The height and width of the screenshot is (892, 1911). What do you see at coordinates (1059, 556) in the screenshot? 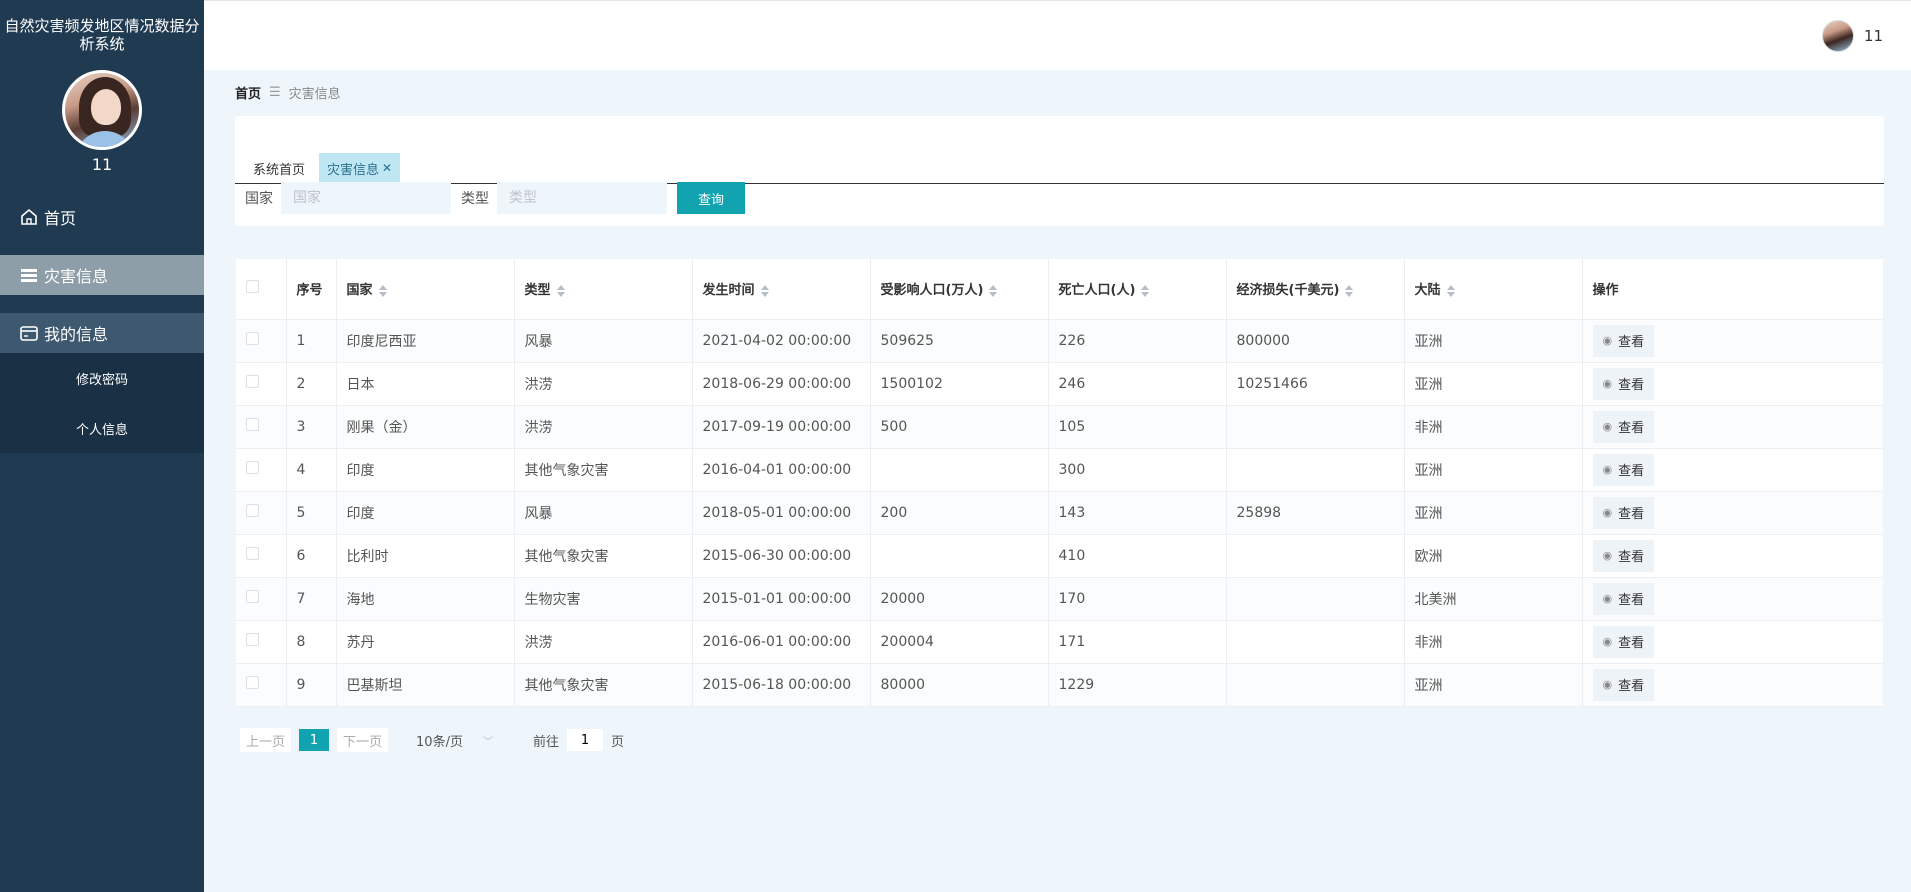
I see `table-row: 6 比利时 其他气象灾害 2015-06-30 00:00:00 410 欧洲 ◉ 查看` at bounding box center [1059, 556].